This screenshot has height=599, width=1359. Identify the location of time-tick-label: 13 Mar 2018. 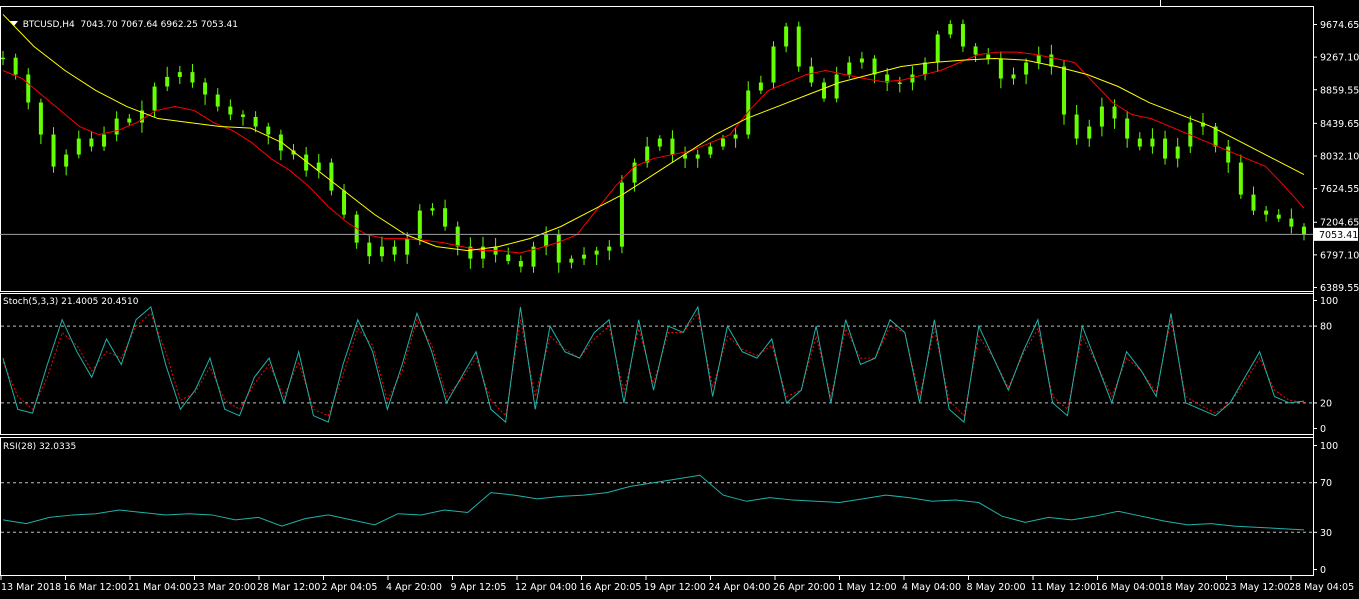
(31, 587).